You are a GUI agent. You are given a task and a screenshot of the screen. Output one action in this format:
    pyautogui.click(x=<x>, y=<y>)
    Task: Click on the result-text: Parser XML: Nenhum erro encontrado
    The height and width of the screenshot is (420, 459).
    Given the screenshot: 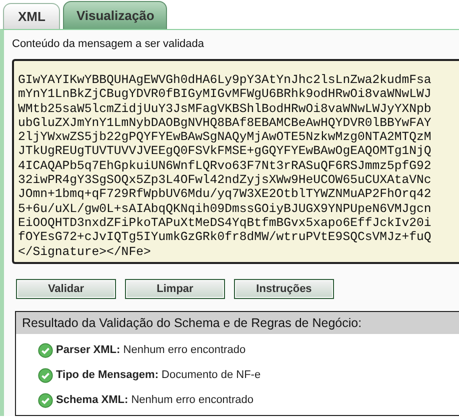 What is the action you would take?
    pyautogui.click(x=151, y=350)
    